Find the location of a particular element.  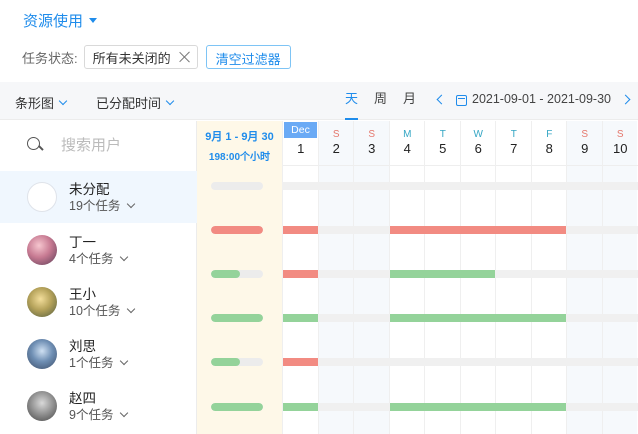

user-info: 王小 10个任务 is located at coordinates (102, 302).